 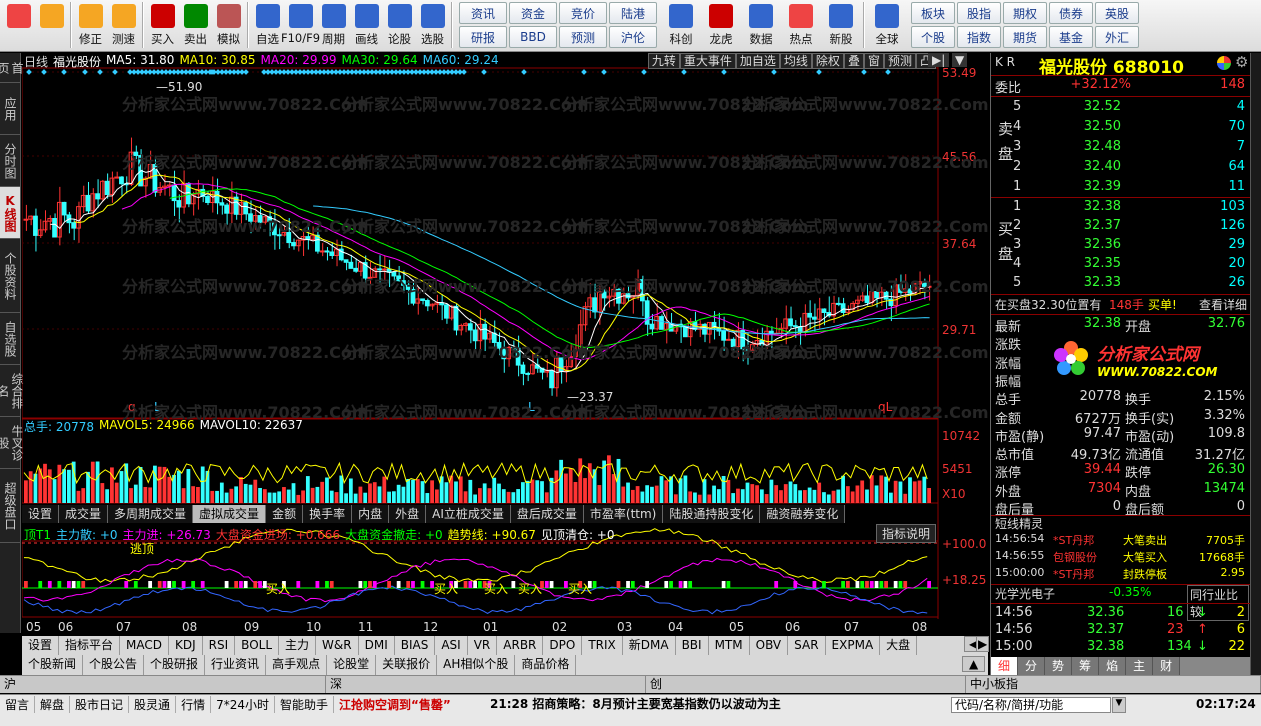 What do you see at coordinates (761, 26) in the screenshot?
I see `toolbar-button2-2: 数据` at bounding box center [761, 26].